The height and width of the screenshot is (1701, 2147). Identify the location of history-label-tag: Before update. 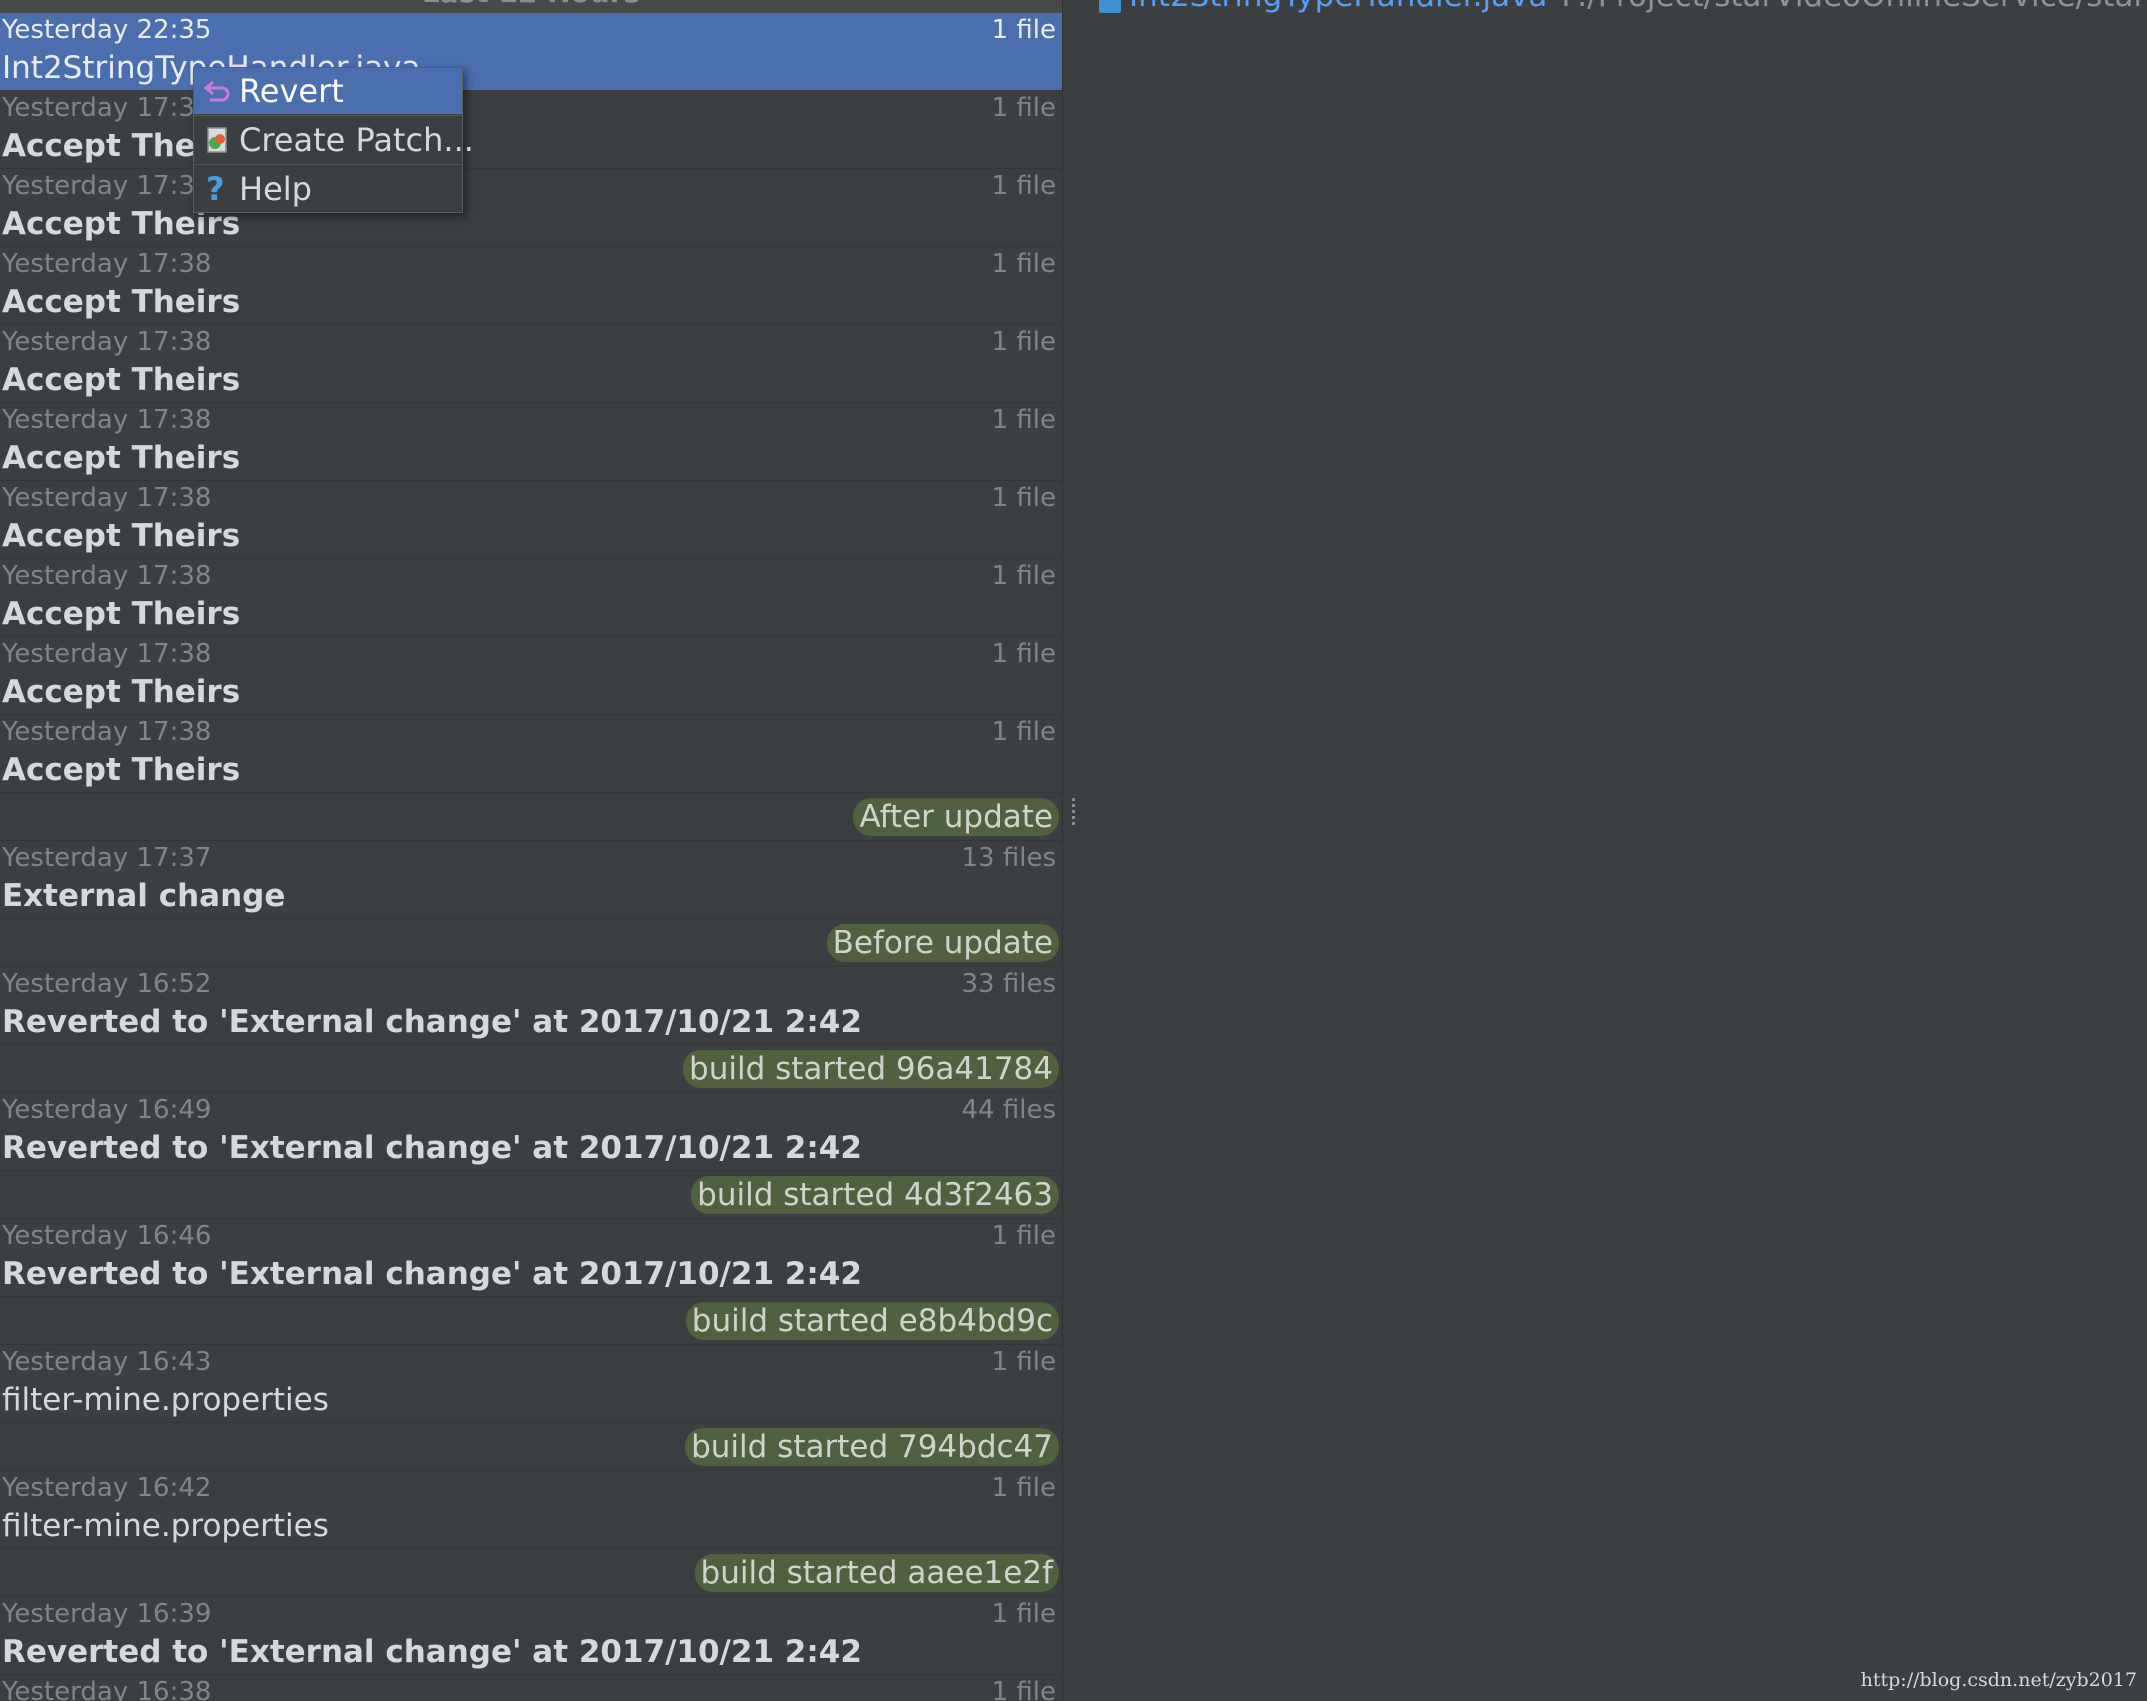
(942, 943).